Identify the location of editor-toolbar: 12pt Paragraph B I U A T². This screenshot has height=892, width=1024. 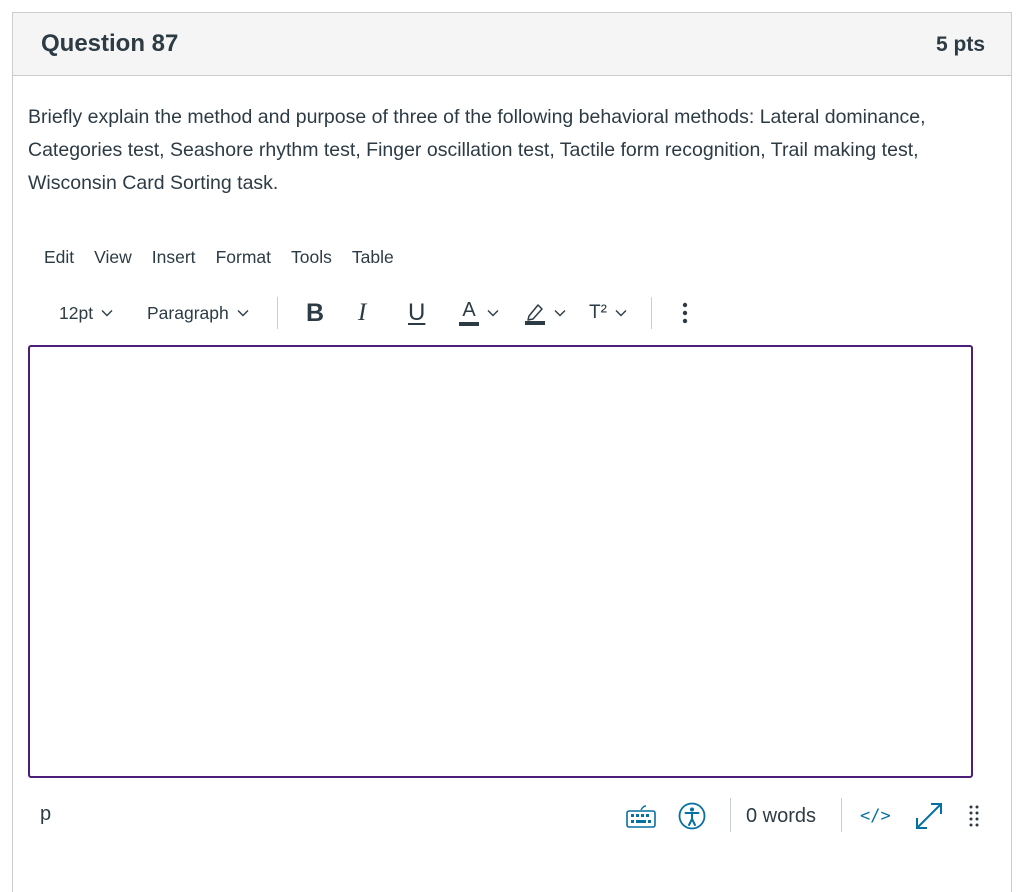
(386, 313).